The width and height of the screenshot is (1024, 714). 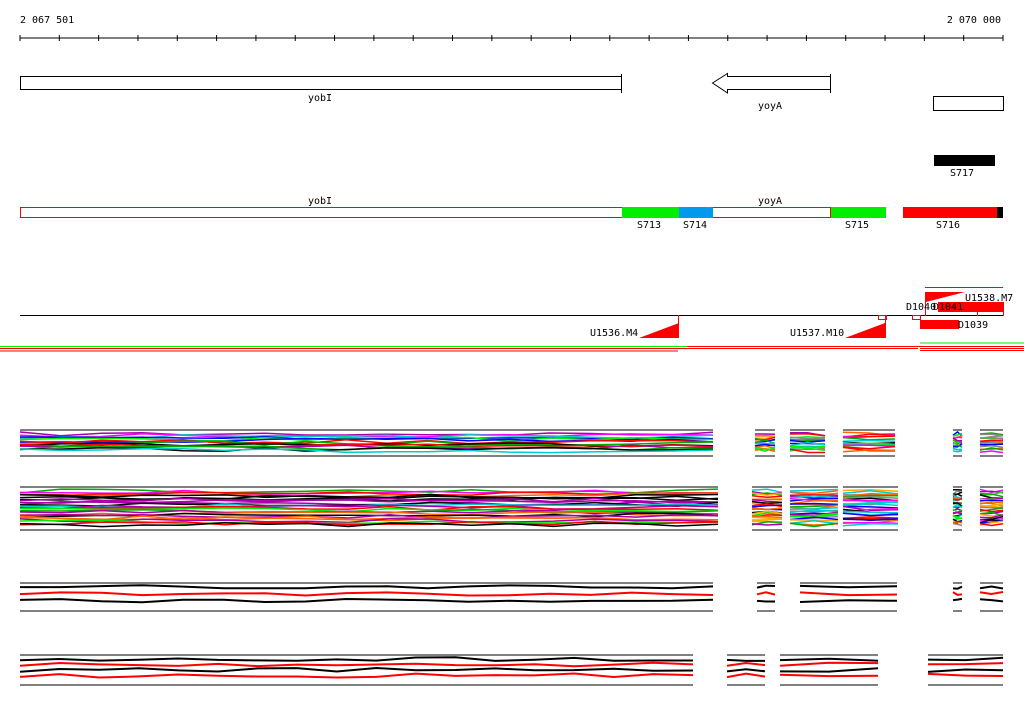 What do you see at coordinates (948, 307) in the screenshot?
I see `feature-D1041-label: D1041` at bounding box center [948, 307].